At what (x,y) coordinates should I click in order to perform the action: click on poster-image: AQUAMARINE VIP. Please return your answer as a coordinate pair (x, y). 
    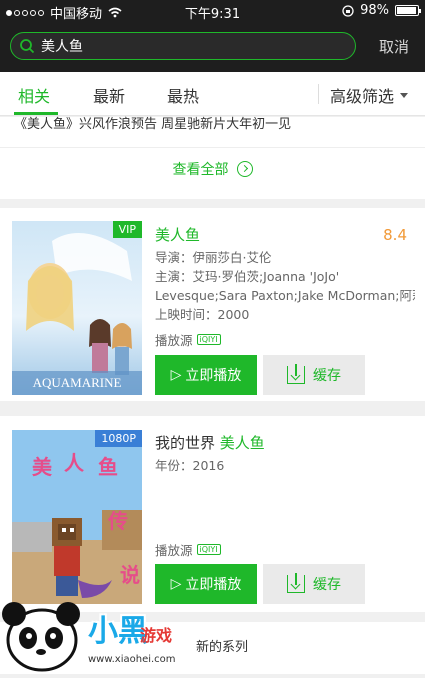
    Looking at the image, I should click on (77, 308).